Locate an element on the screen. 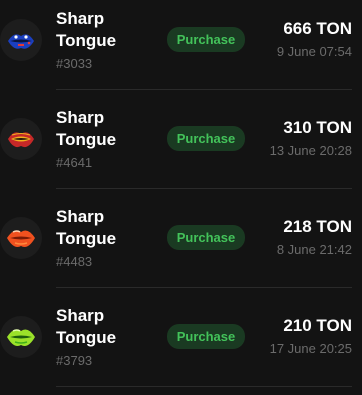 This screenshot has height=395, width=362. item-number: #4483 is located at coordinates (74, 261).